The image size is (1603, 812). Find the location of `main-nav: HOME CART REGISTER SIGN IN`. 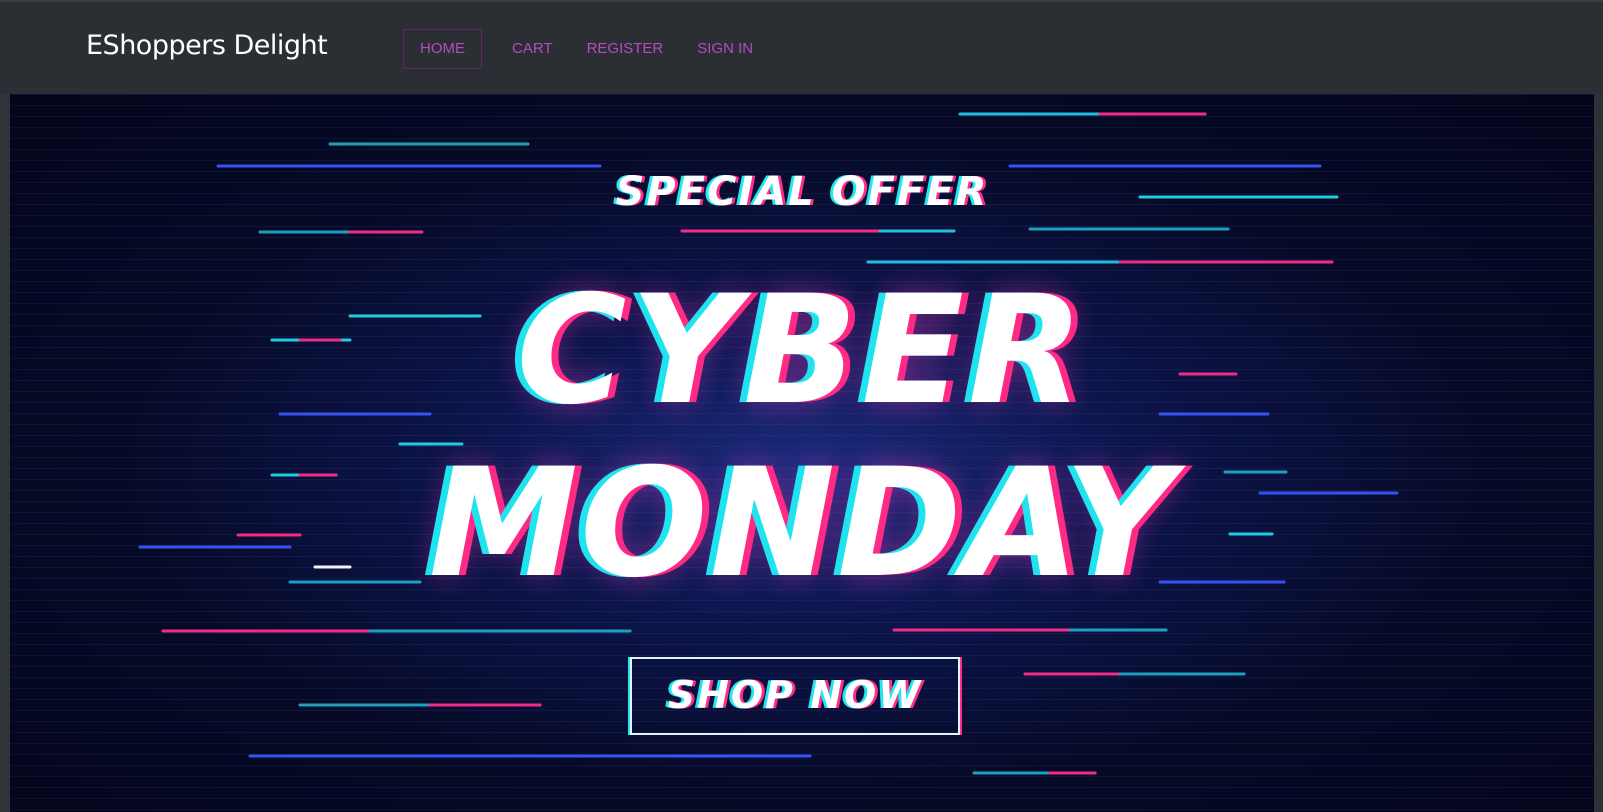

main-nav: HOME CART REGISTER SIGN IN is located at coordinates (587, 49).